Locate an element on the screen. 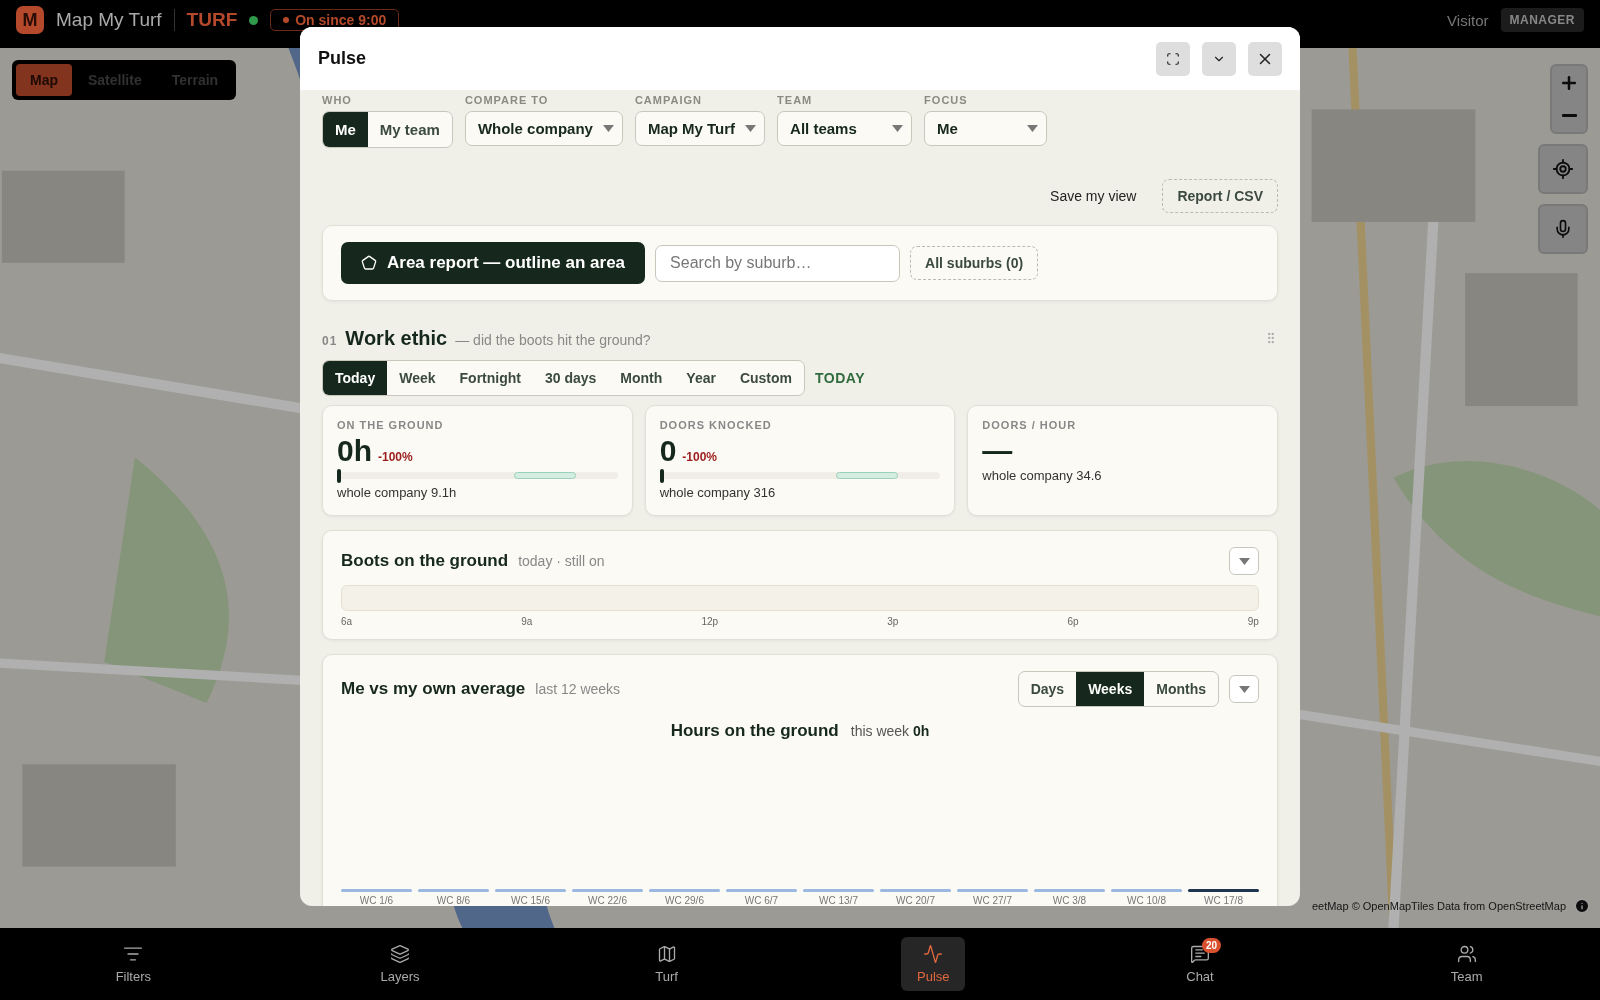  role-badge: MANAGER is located at coordinates (1542, 20).